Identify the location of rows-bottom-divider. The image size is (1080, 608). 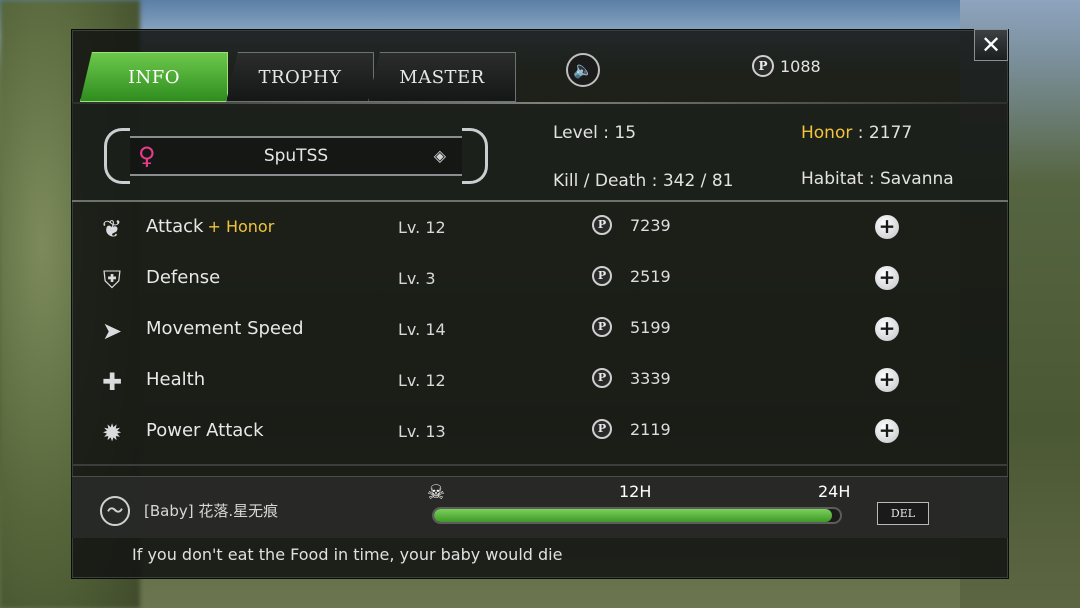
(540, 465).